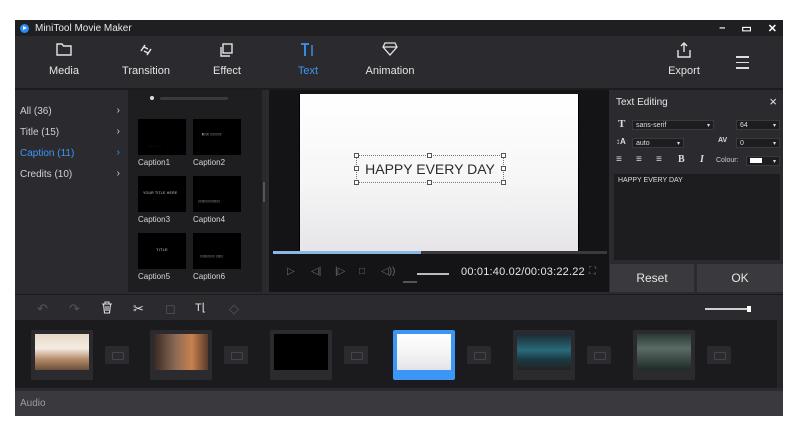 This screenshot has width=794, height=422. Describe the element at coordinates (217, 137) in the screenshot. I see `caption2-thumbnail: ▮▯▯▯ ▯▯▯▯▯▯` at that location.